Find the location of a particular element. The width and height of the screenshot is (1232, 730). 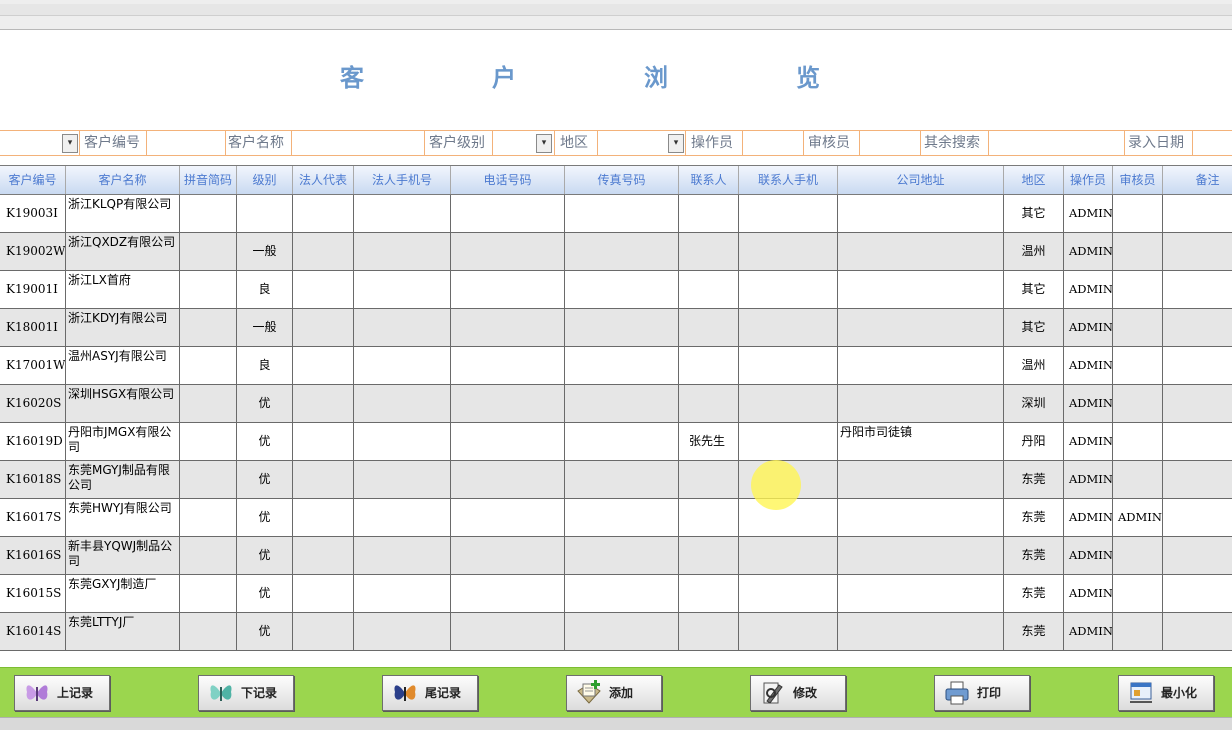

column-header-region: 地区 is located at coordinates (1034, 180).